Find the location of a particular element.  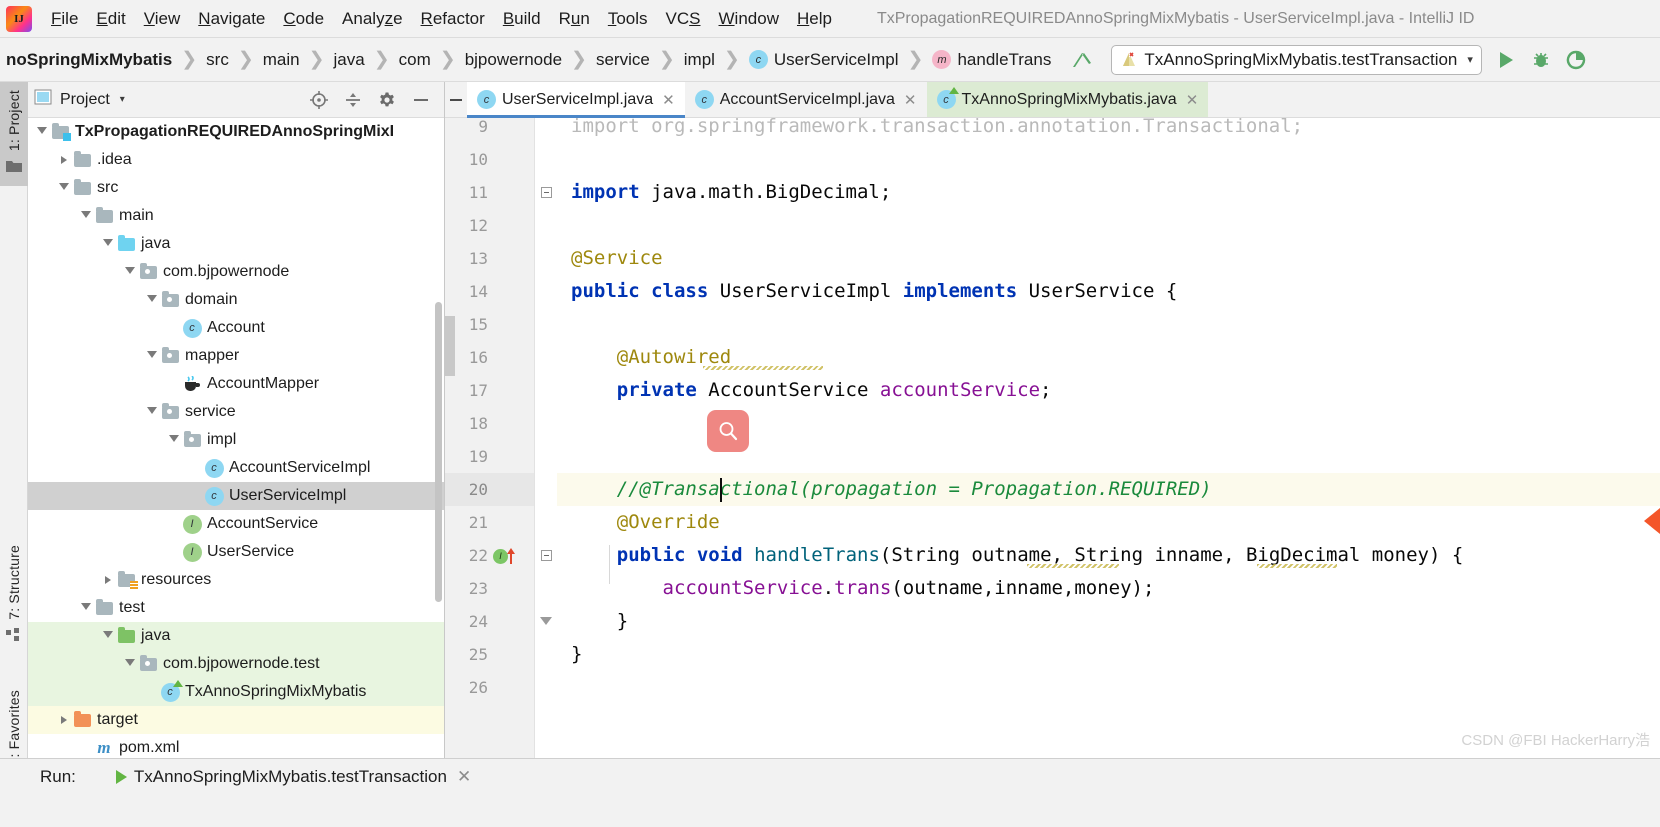

implementing-method-icon: I is located at coordinates (504, 556).